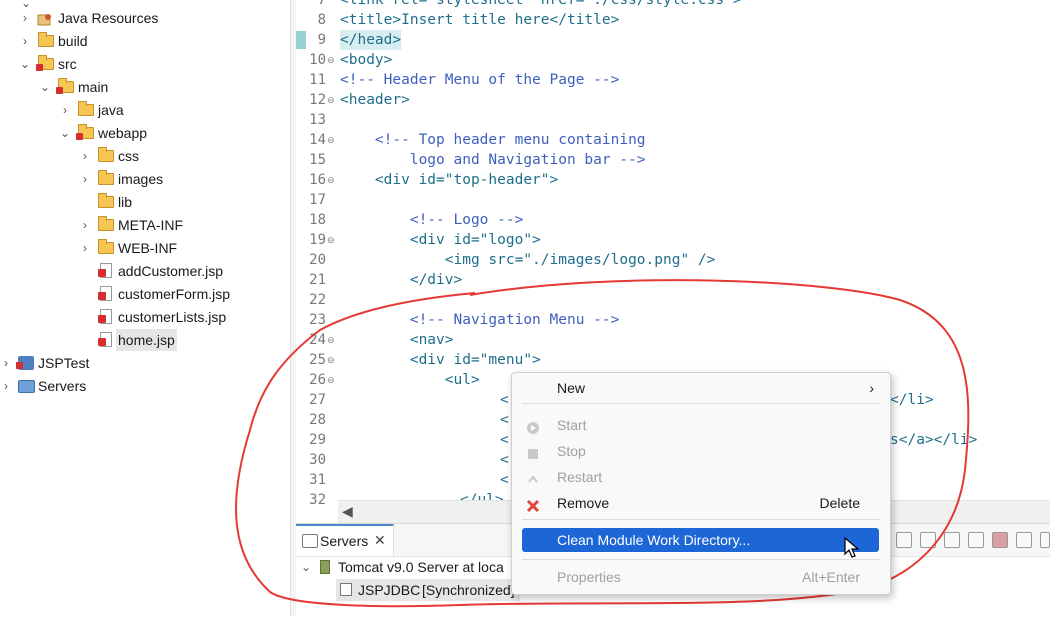 This screenshot has height=617, width=1050. What do you see at coordinates (174, 294) in the screenshot?
I see `tree-item-label: customerForm.jsp` at bounding box center [174, 294].